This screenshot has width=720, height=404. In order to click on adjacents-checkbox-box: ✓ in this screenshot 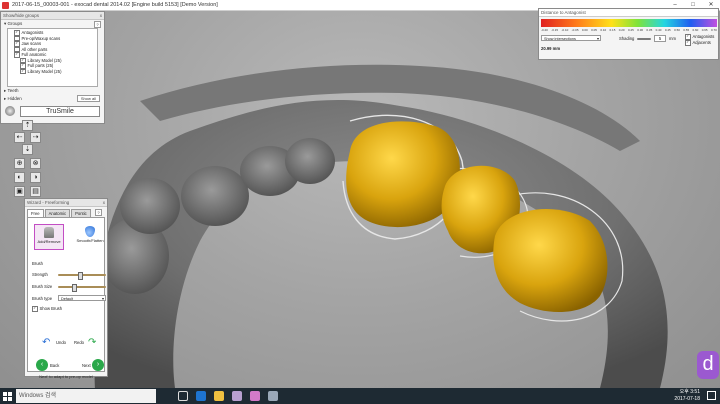, I will do `click(688, 43)`.